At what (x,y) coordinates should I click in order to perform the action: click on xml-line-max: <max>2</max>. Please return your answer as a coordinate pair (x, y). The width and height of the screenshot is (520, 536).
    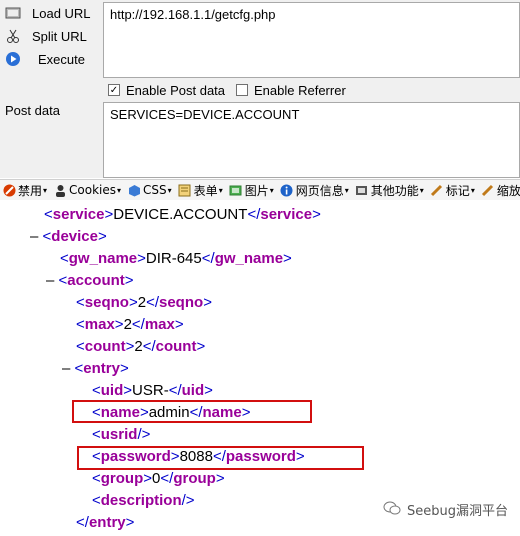
    Looking at the image, I should click on (130, 324).